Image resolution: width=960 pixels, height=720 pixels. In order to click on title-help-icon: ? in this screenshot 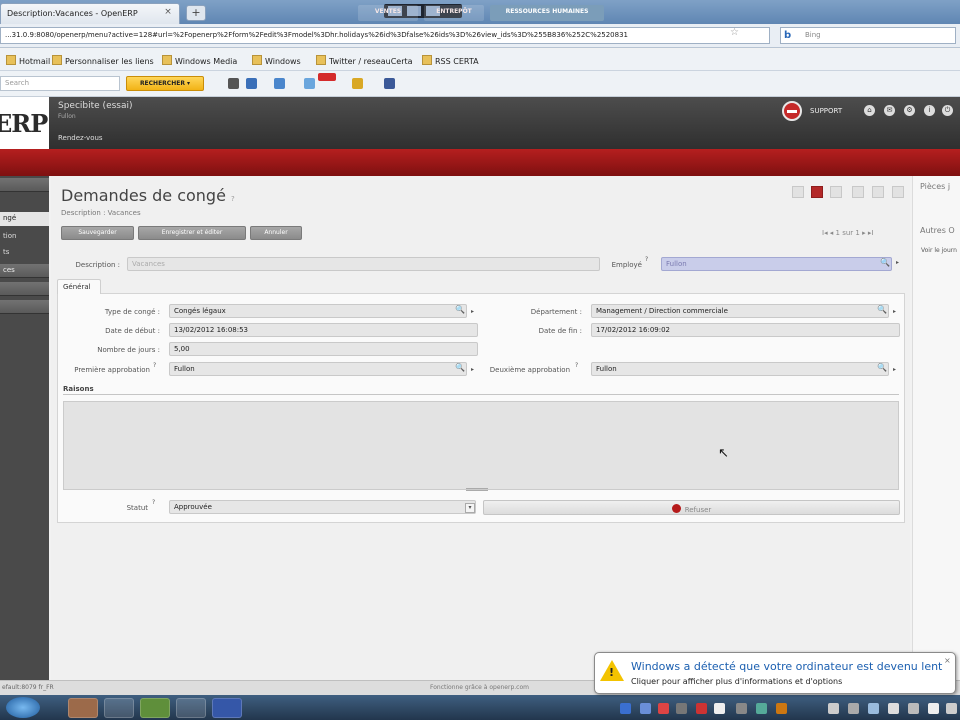, I will do `click(233, 199)`.